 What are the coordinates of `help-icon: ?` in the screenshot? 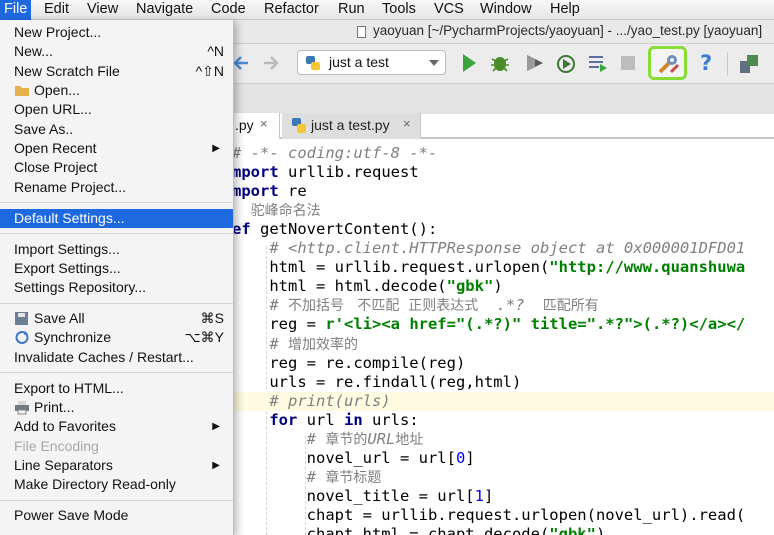 It's located at (707, 63).